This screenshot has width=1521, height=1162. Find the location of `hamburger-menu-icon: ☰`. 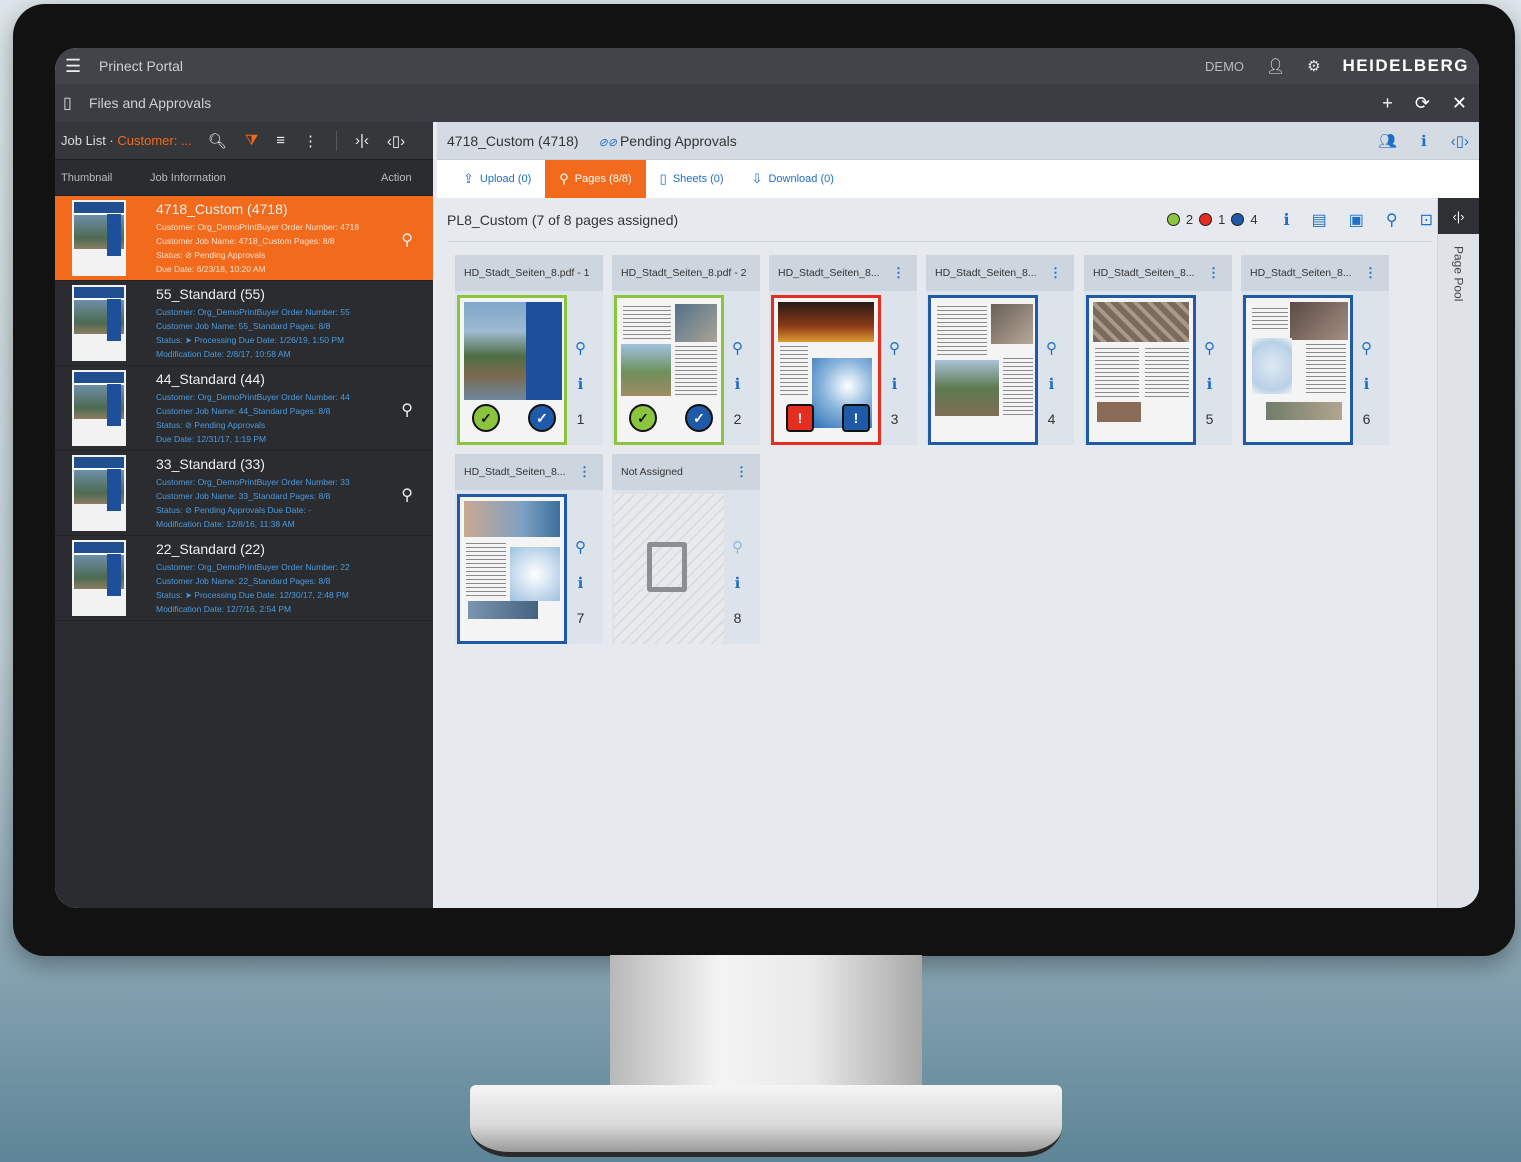

hamburger-menu-icon: ☰ is located at coordinates (80, 66).